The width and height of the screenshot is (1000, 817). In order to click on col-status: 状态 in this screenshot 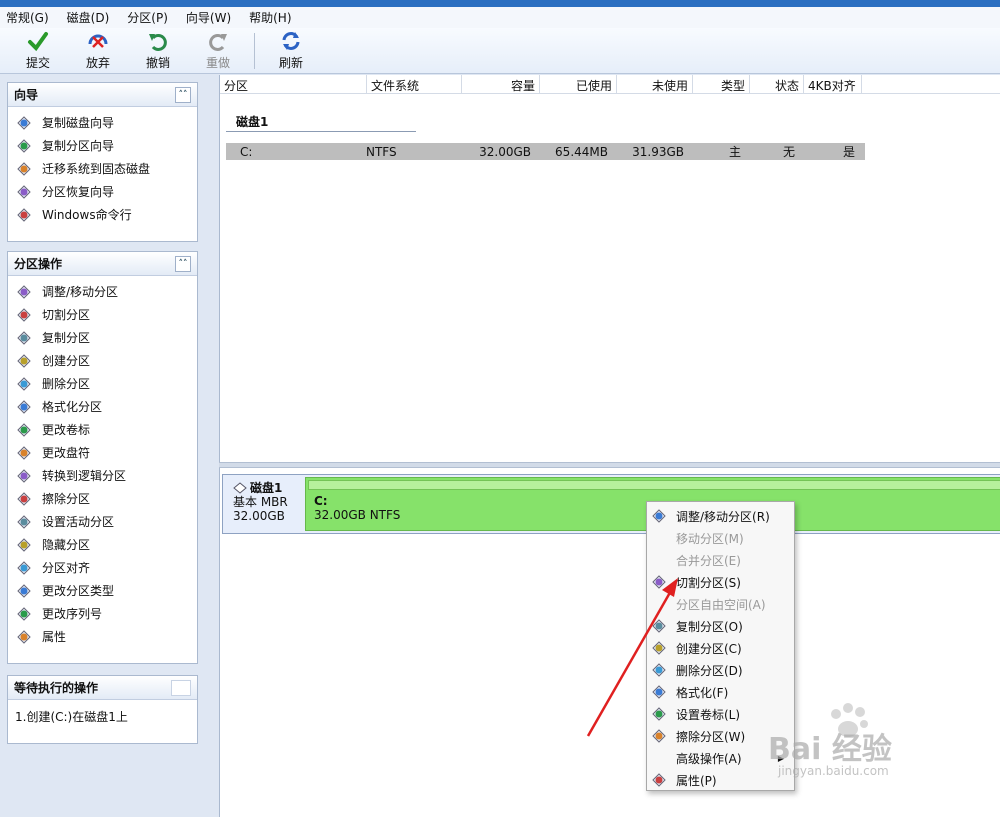, I will do `click(777, 84)`.